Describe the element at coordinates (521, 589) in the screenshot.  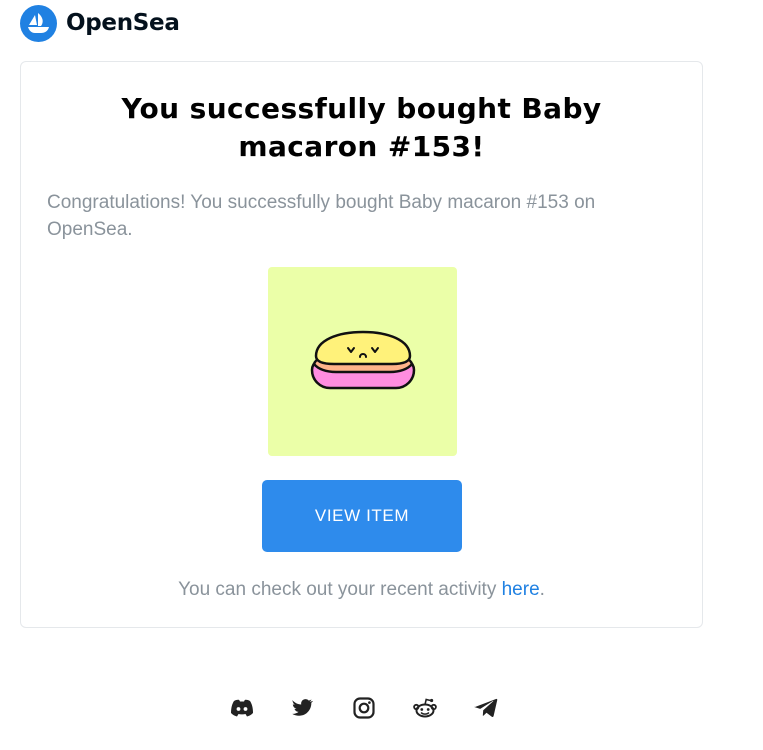
I see `here-link: here` at that location.